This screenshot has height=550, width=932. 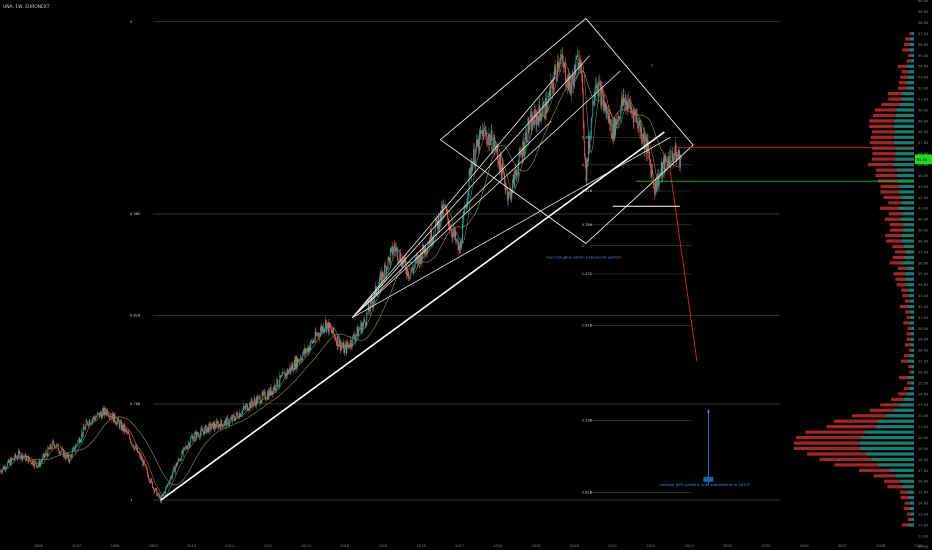 I want to click on y-tick-label: 19.00, so click(x=923, y=449).